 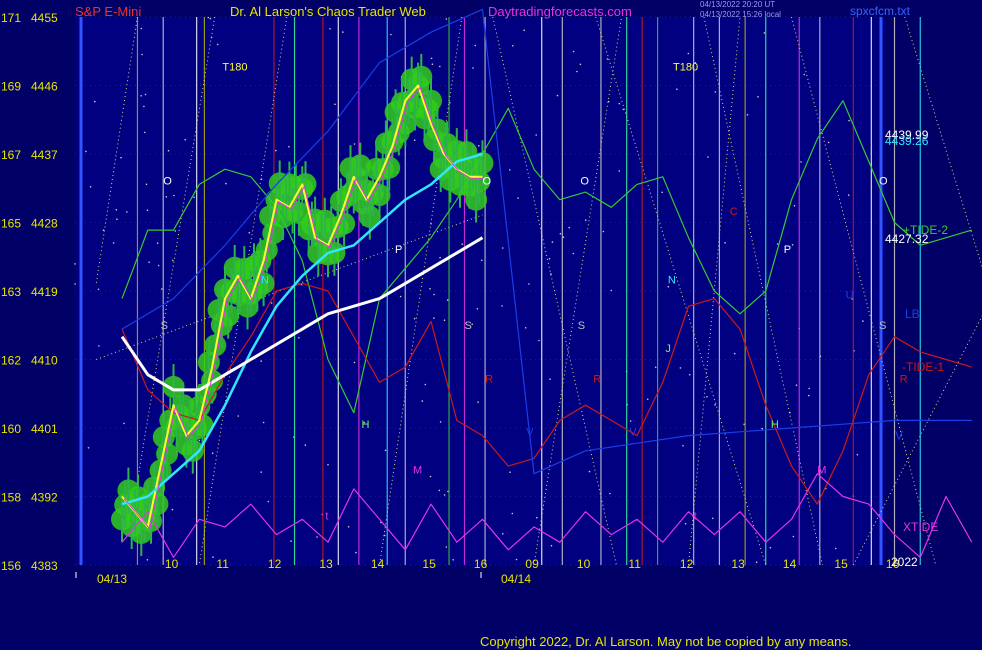 I want to click on right-value-label: LB, so click(x=912, y=314).